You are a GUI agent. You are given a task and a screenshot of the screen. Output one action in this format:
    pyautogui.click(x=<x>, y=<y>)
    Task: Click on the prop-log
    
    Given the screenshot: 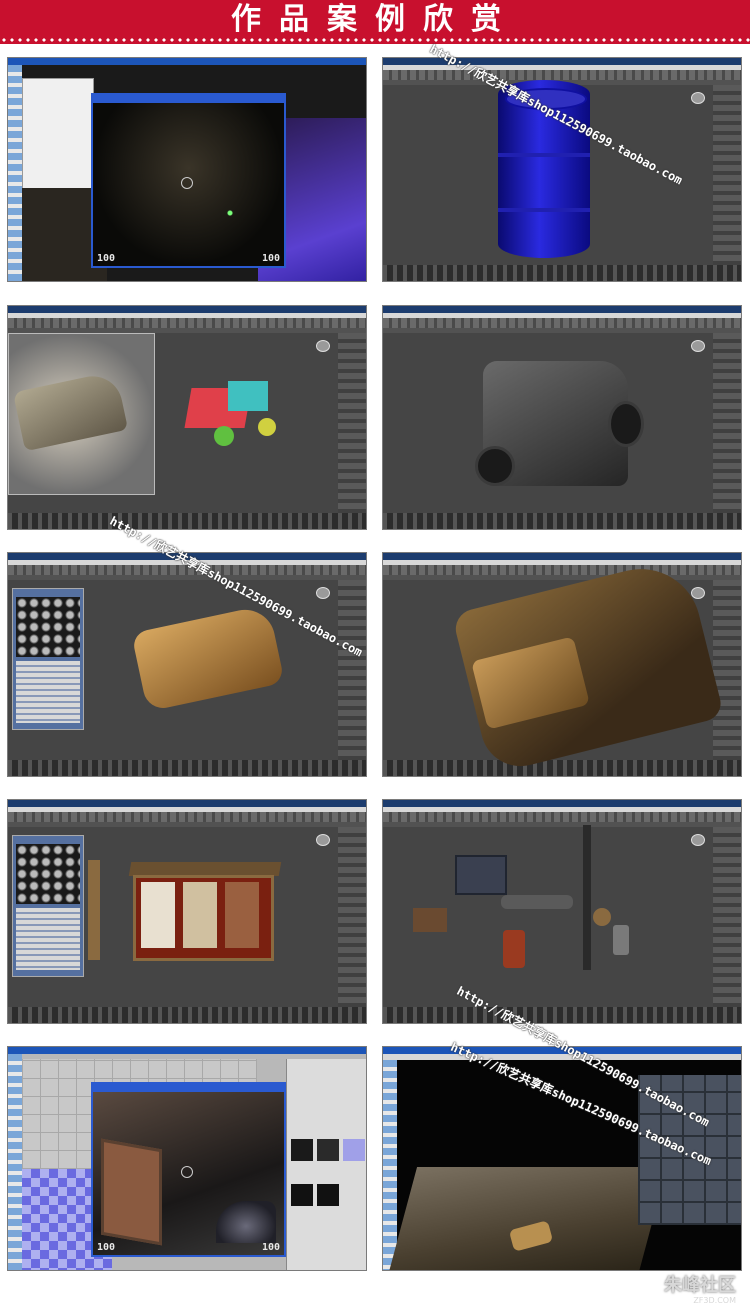 What is the action you would take?
    pyautogui.click(x=537, y=902)
    